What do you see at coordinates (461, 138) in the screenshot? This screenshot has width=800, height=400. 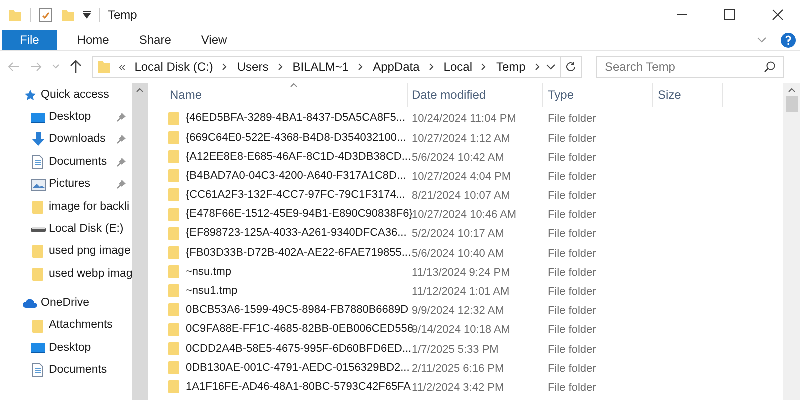 I see `date-modified: 10/27/2024 1:12 AM` at bounding box center [461, 138].